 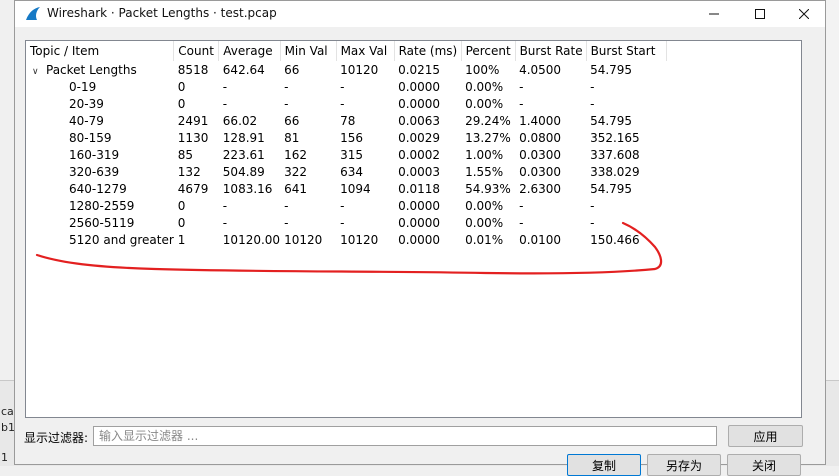 What do you see at coordinates (100, 103) in the screenshot?
I see `cell-topic: 20-39` at bounding box center [100, 103].